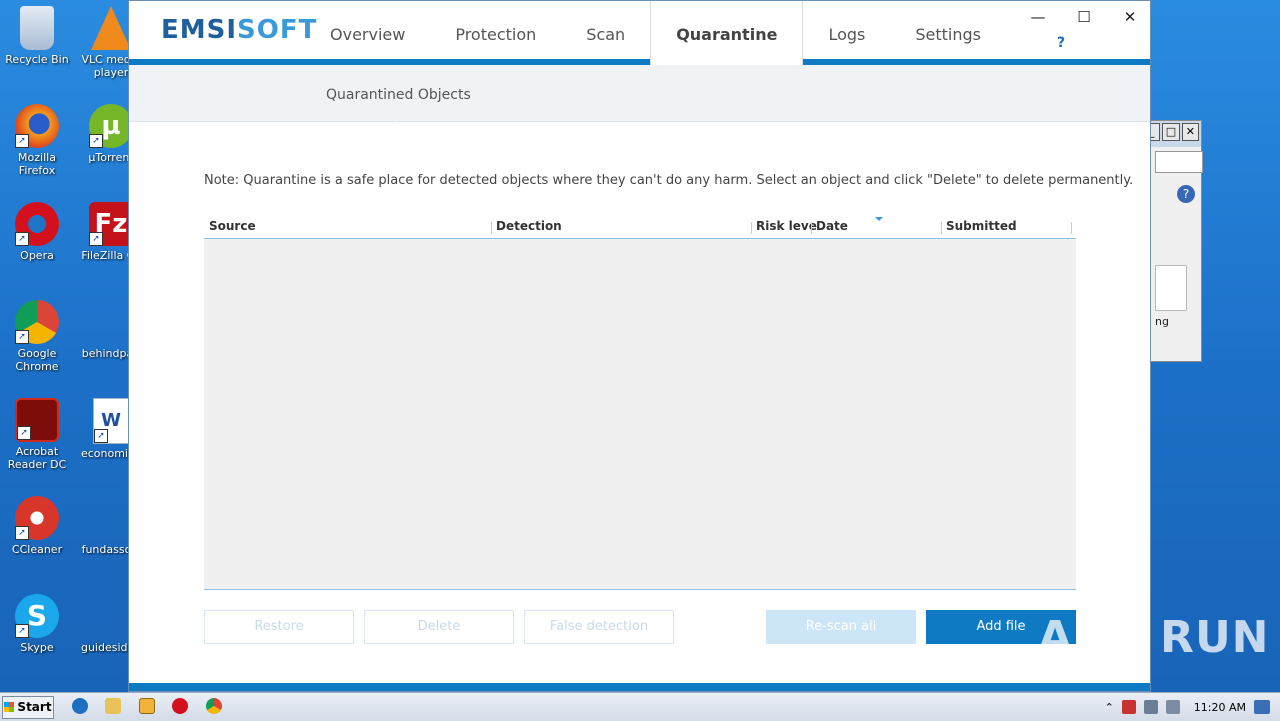 The height and width of the screenshot is (721, 1280). I want to click on desktop-icon-label: Skype, so click(37, 647).